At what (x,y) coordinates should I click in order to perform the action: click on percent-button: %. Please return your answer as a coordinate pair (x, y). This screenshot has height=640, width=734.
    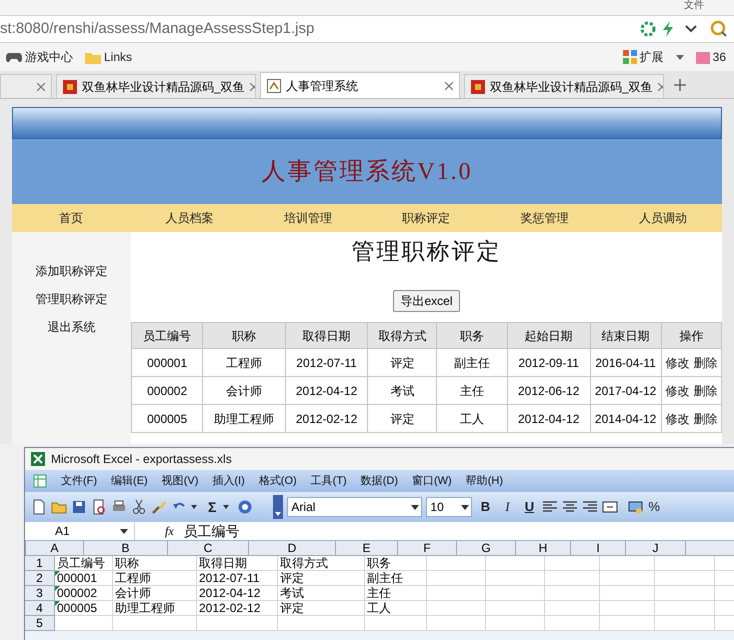
    Looking at the image, I should click on (654, 507).